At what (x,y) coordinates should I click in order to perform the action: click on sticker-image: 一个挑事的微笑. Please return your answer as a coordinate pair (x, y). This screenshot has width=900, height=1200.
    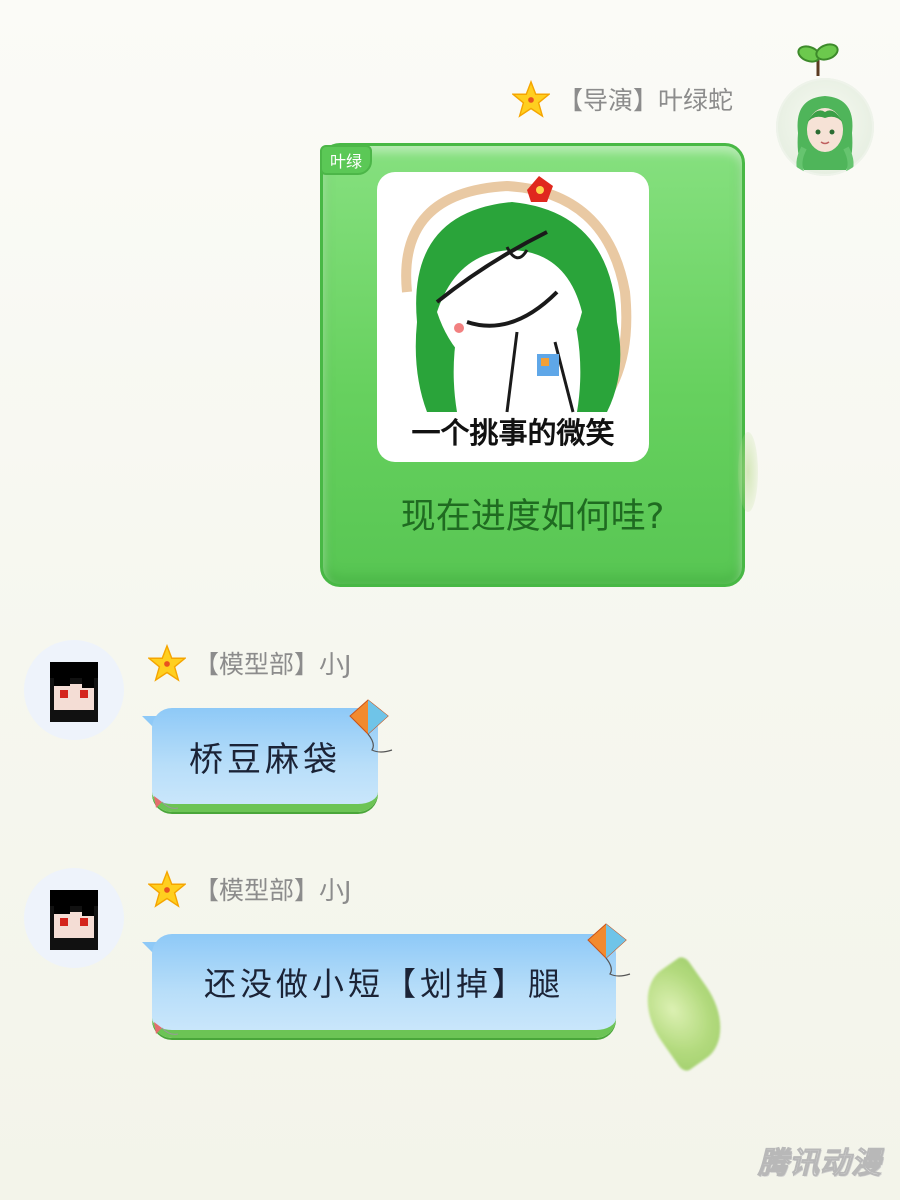
    Looking at the image, I should click on (513, 317).